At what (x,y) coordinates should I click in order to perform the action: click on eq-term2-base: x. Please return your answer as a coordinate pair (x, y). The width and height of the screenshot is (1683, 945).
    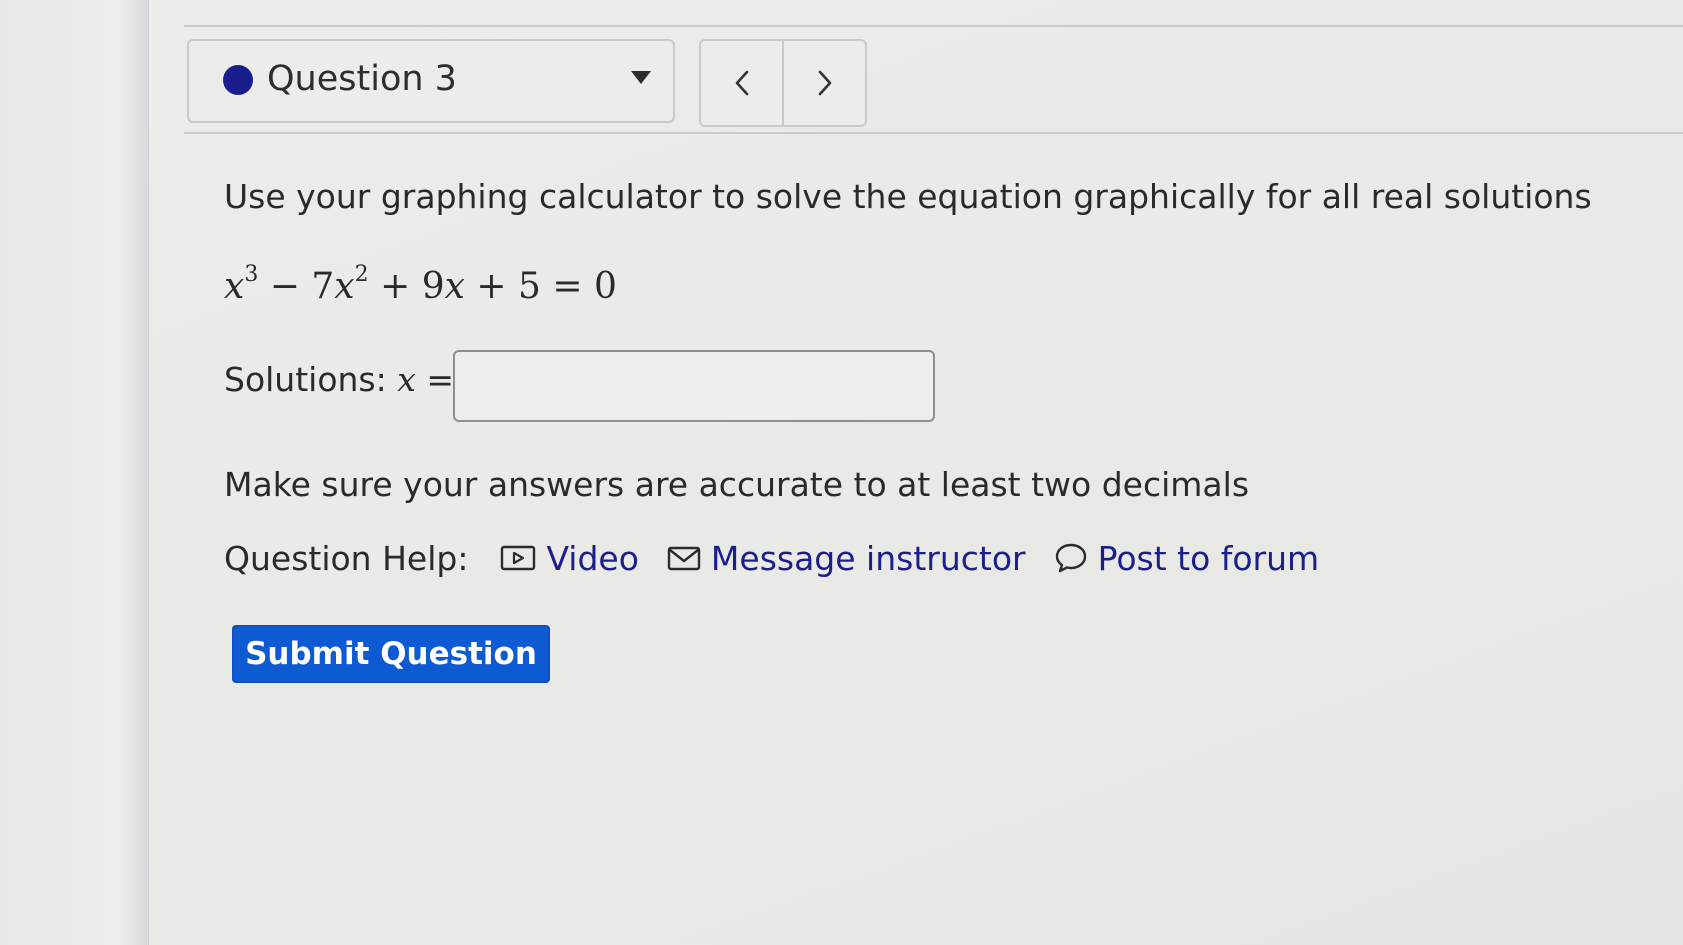
    Looking at the image, I should click on (344, 286).